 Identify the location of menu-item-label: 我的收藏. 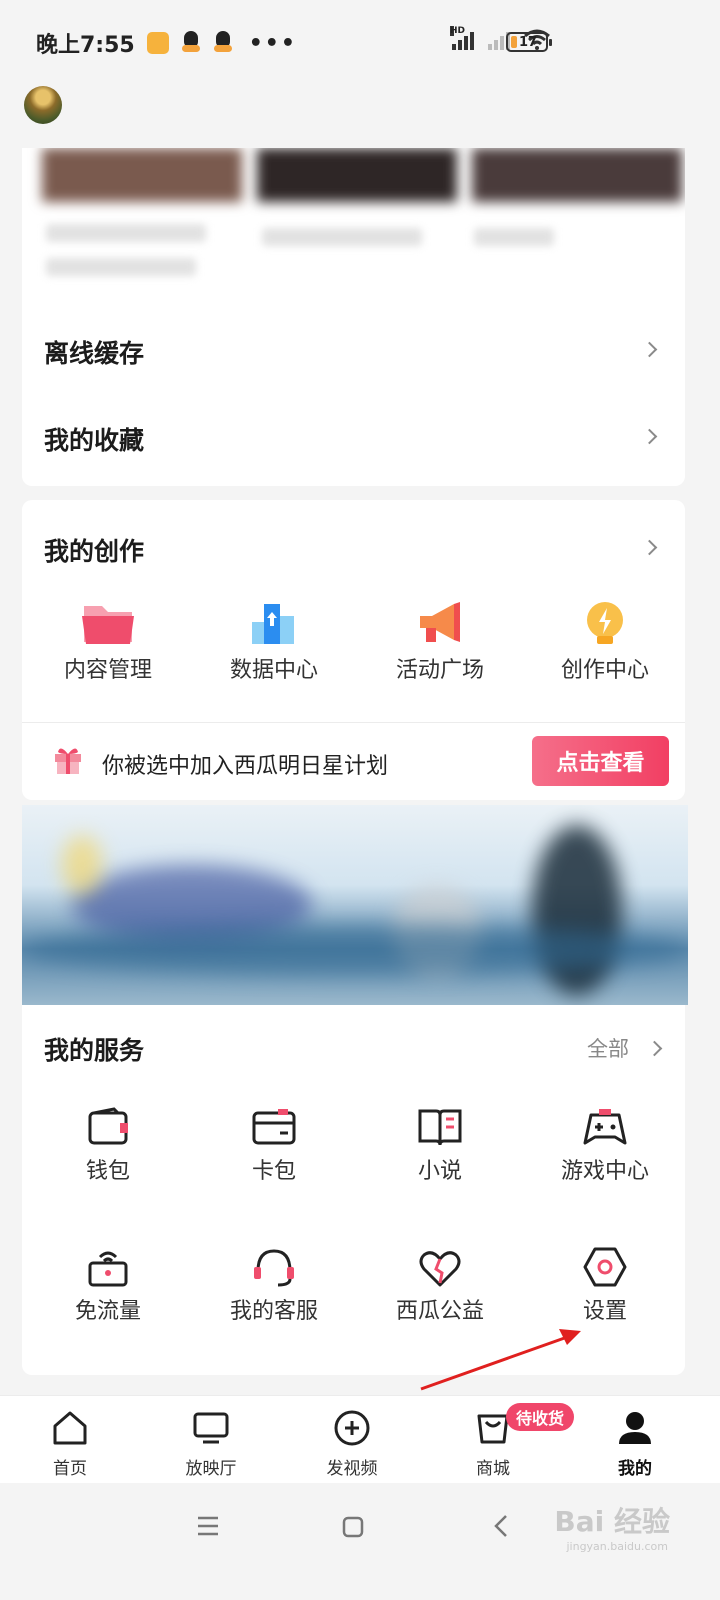
(94, 440).